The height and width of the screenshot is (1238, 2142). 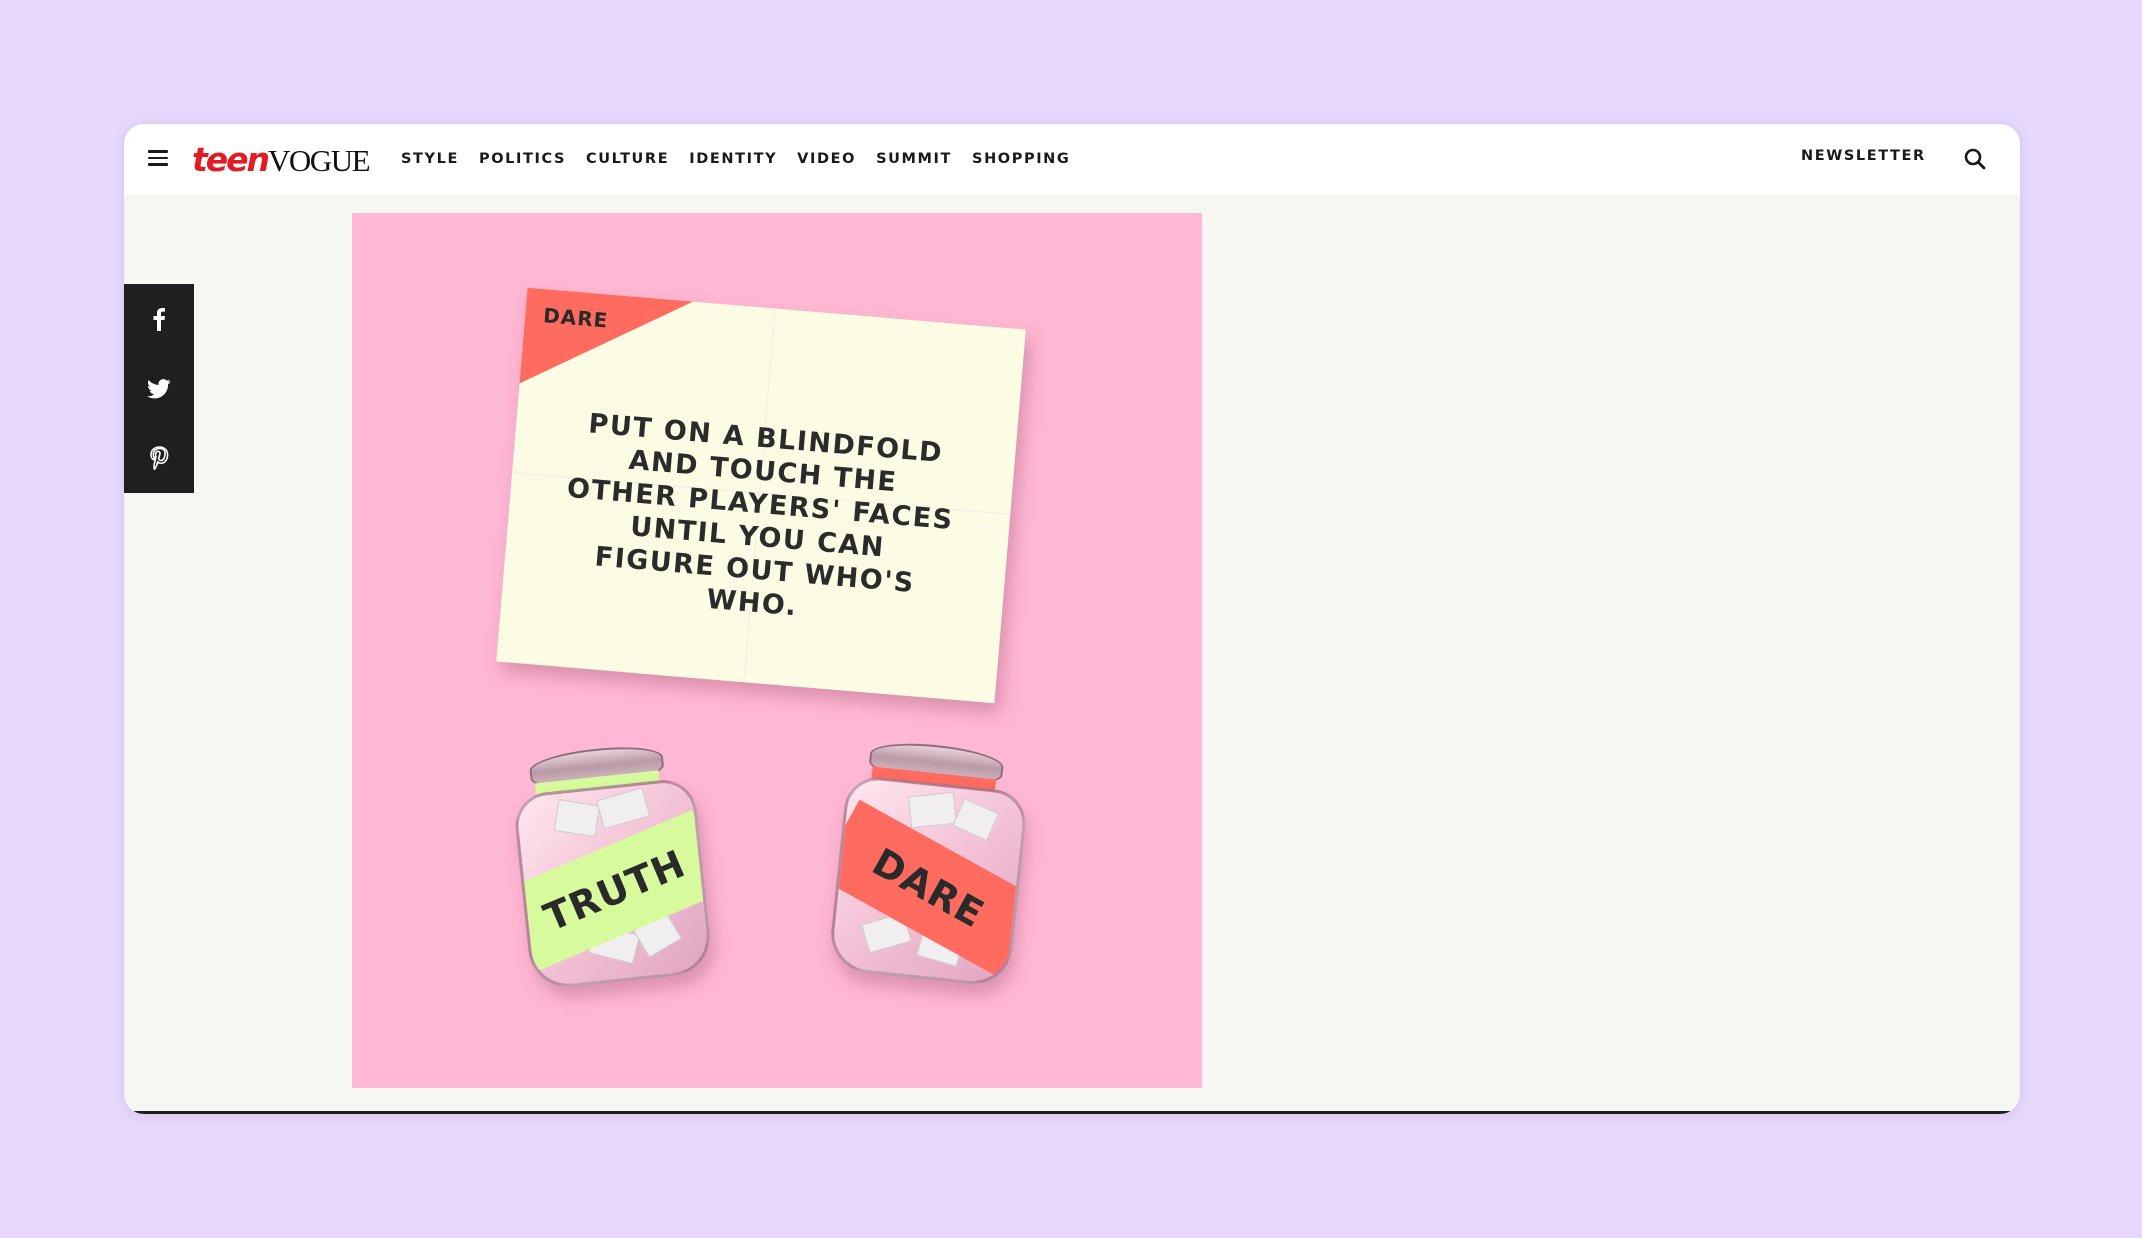 What do you see at coordinates (231, 159) in the screenshot?
I see `logo-teen-text: teen` at bounding box center [231, 159].